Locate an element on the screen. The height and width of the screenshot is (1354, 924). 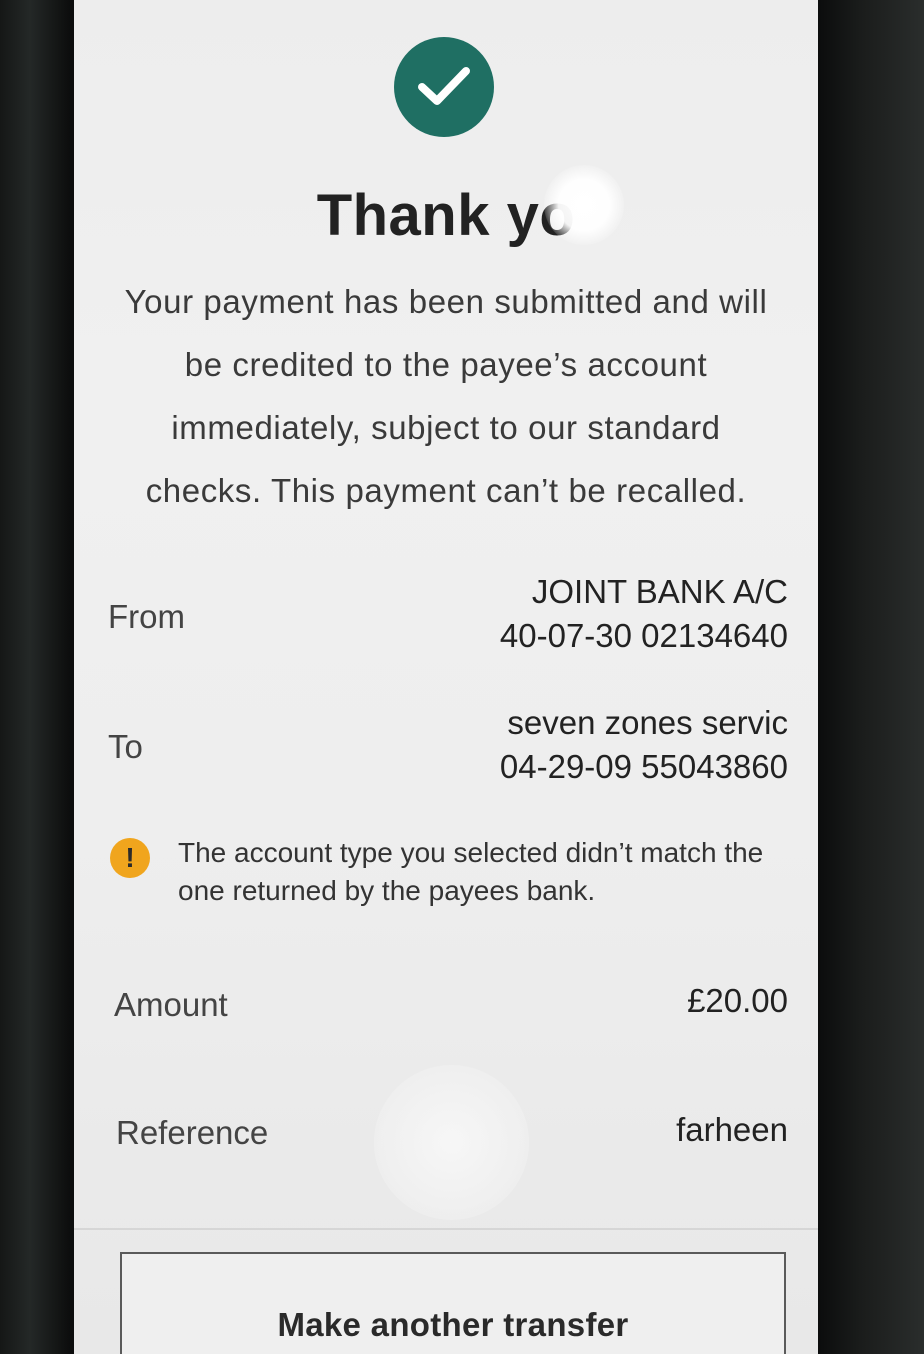
reference-value: farheen is located at coordinates (732, 1129).